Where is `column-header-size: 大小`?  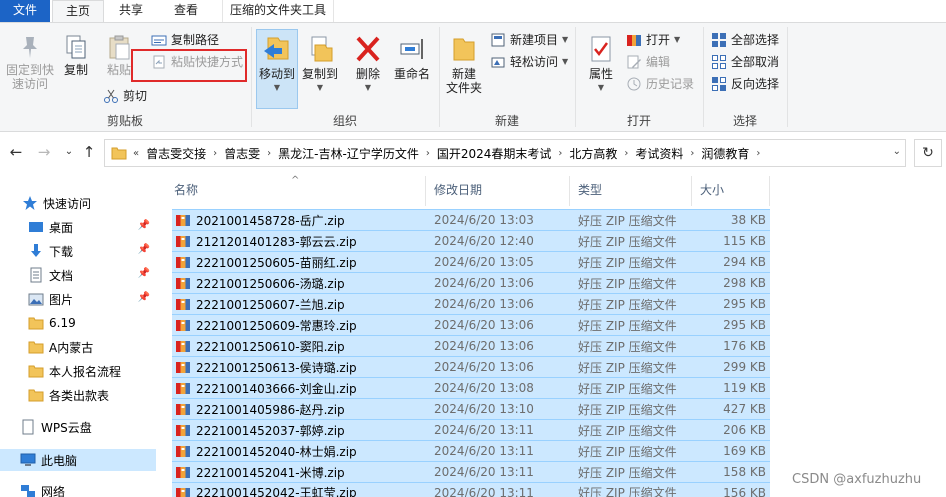
column-header-size: 大小 is located at coordinates (731, 191).